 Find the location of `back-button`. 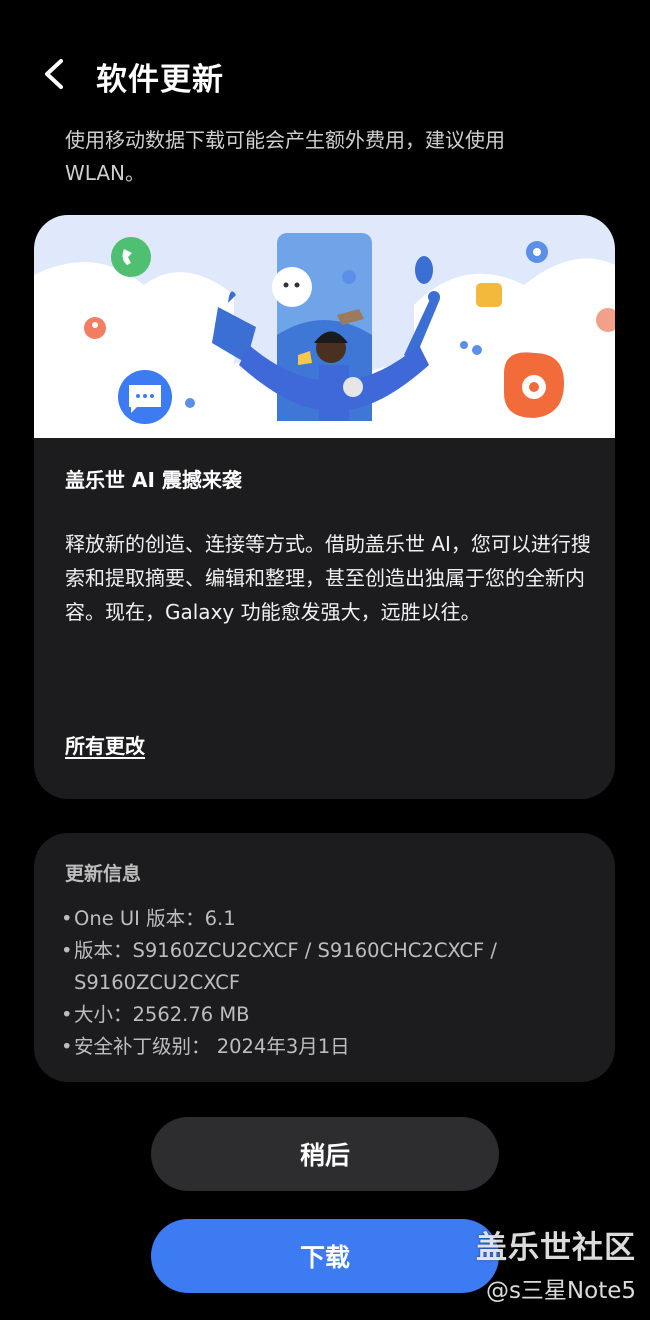

back-button is located at coordinates (54, 74).